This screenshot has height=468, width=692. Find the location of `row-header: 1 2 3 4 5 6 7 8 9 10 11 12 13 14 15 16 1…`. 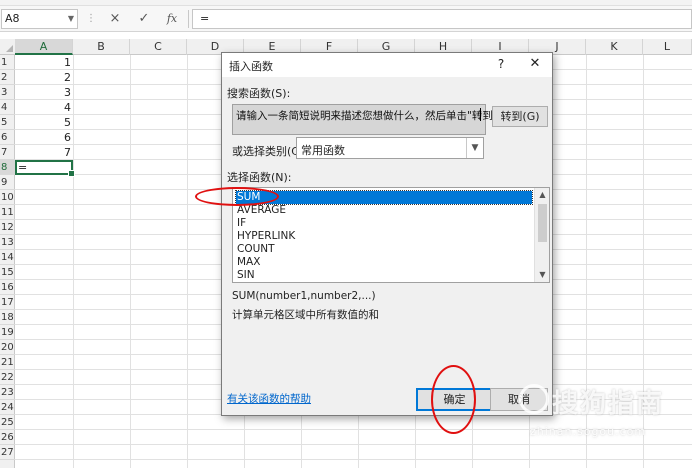

row-header: 1 2 3 4 5 6 7 8 9 10 11 12 13 14 15 16 1… is located at coordinates (7, 261).